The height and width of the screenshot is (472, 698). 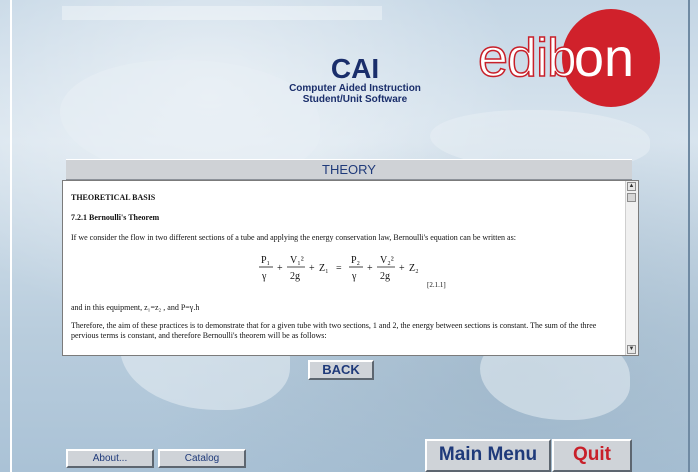 I want to click on eq-p1: P₁, so click(x=265, y=260).